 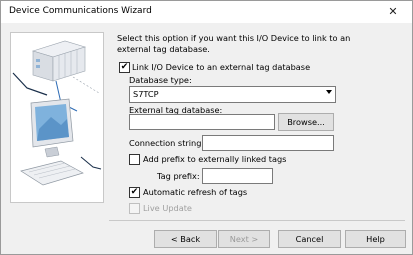 I want to click on back-button: < Back, so click(x=185, y=239).